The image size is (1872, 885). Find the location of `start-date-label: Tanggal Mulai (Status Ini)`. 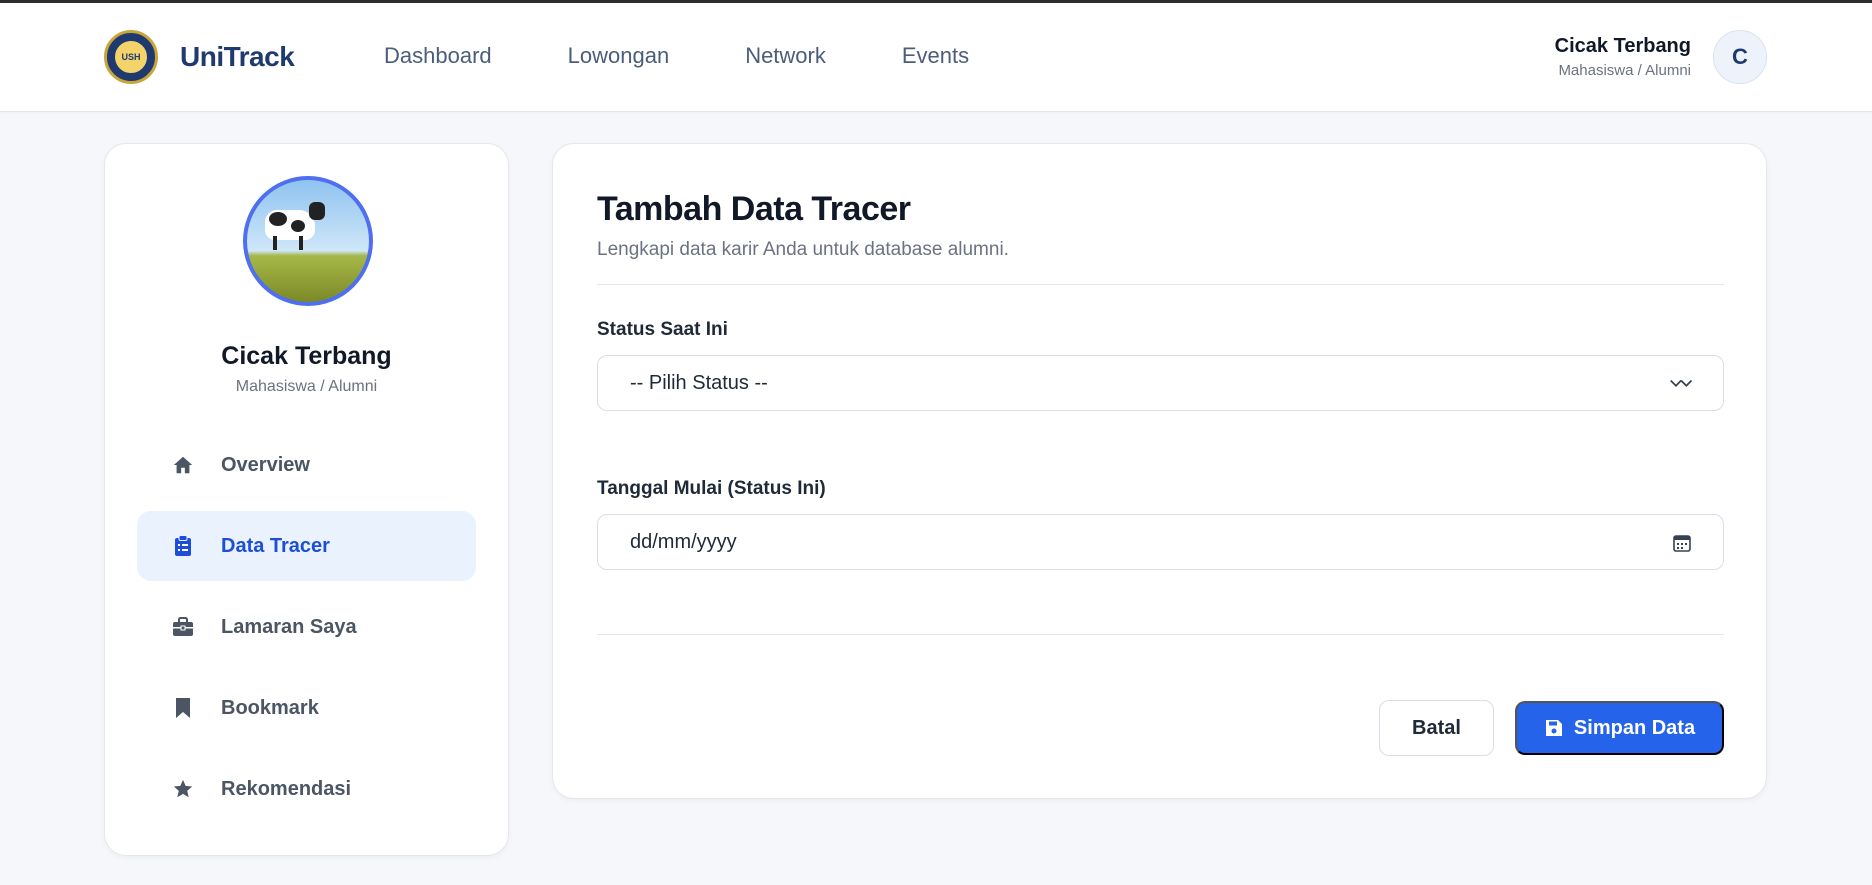

start-date-label: Tanggal Mulai (Status Ini) is located at coordinates (711, 488).